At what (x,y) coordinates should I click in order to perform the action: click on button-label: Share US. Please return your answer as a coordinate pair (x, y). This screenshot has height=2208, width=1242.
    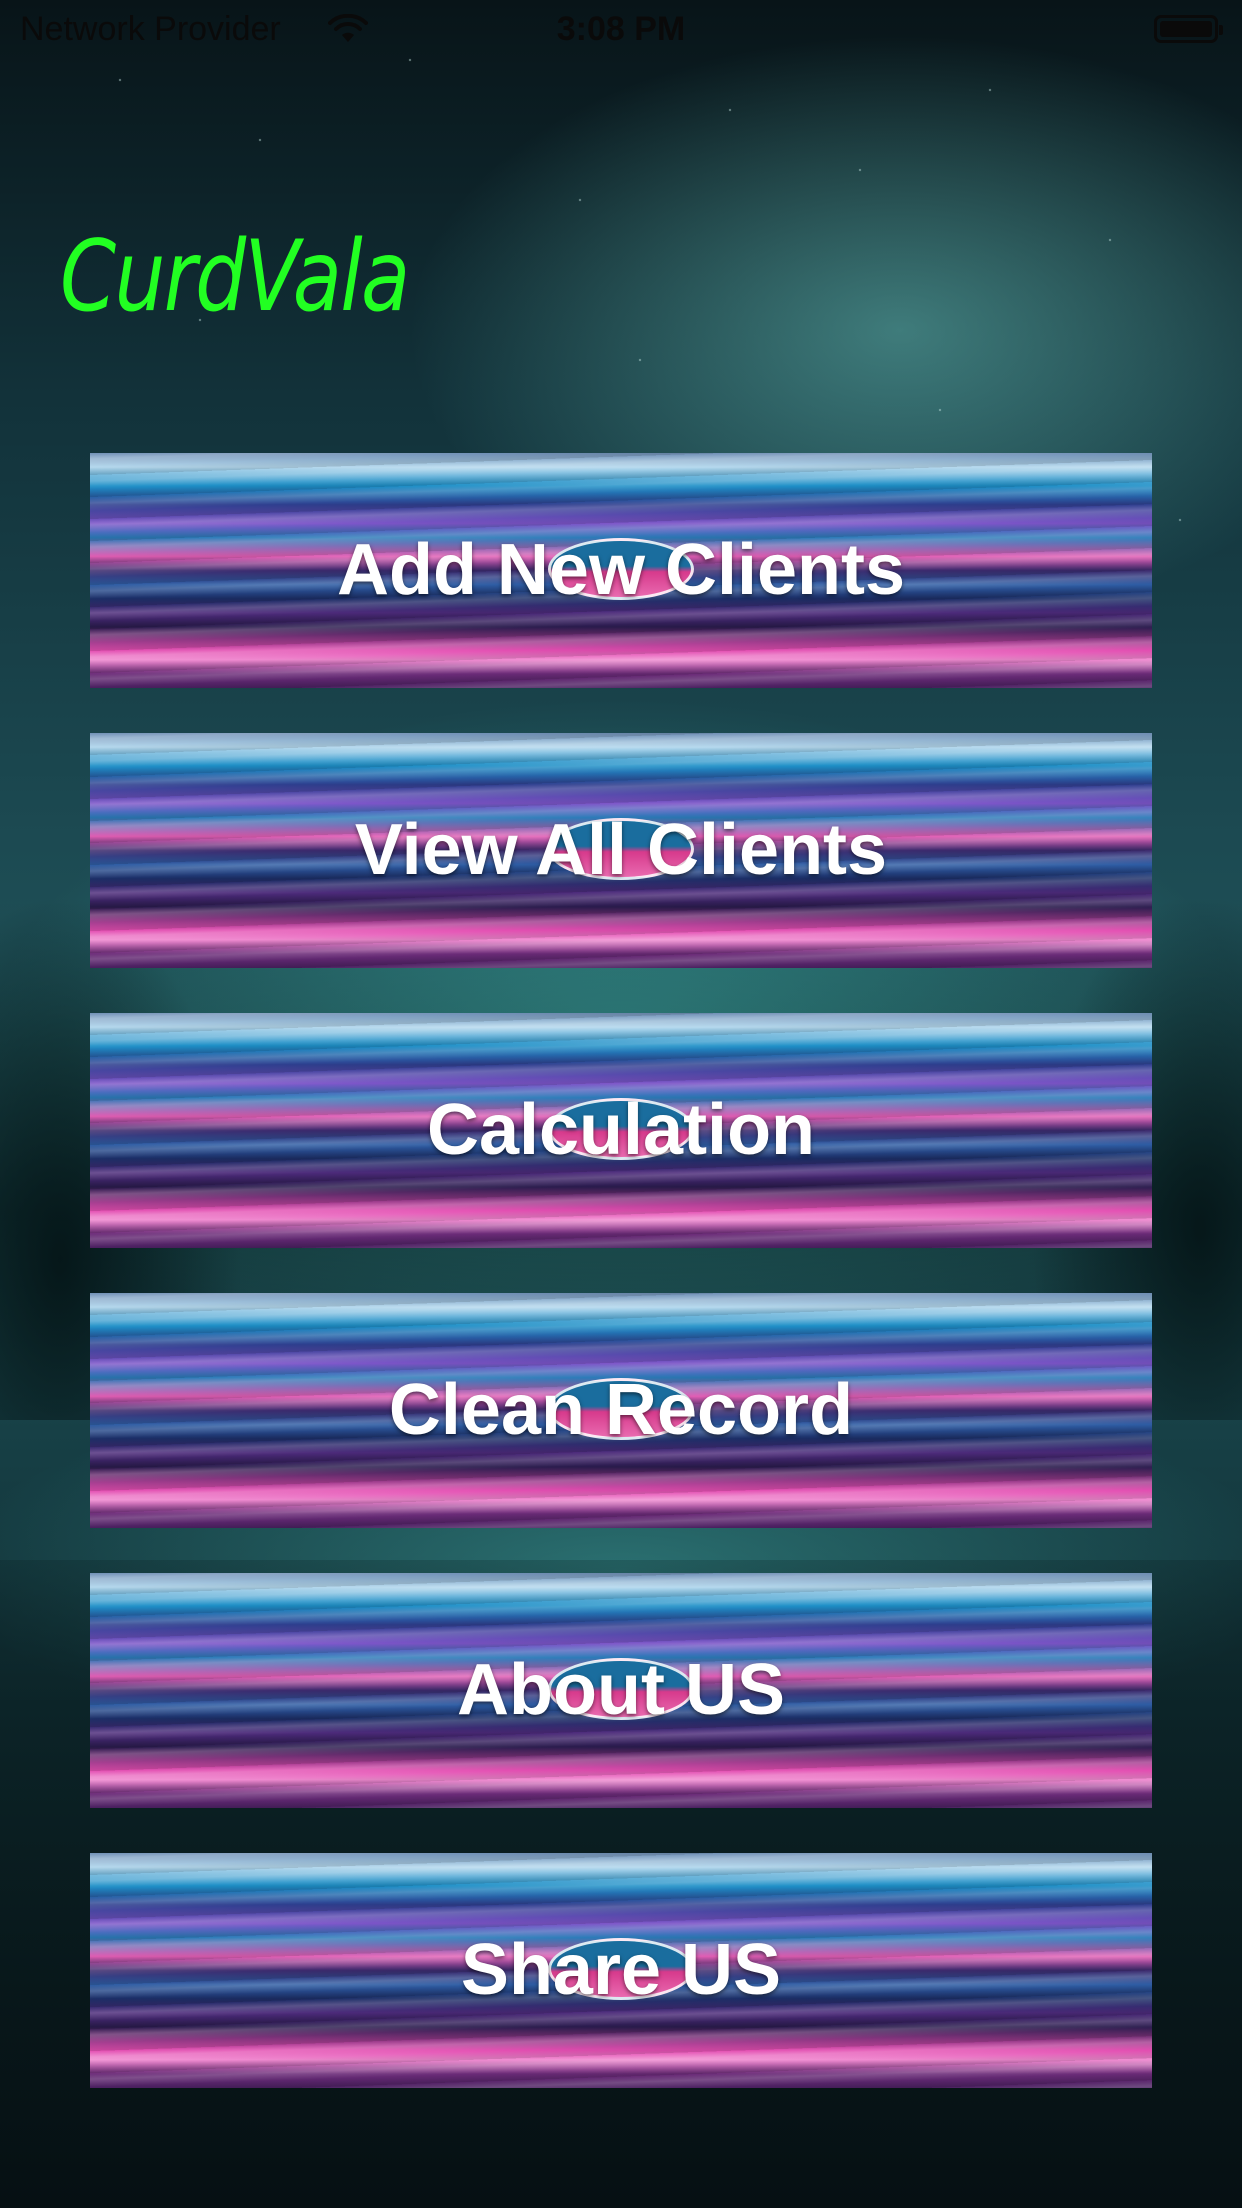
    Looking at the image, I should click on (621, 1970).